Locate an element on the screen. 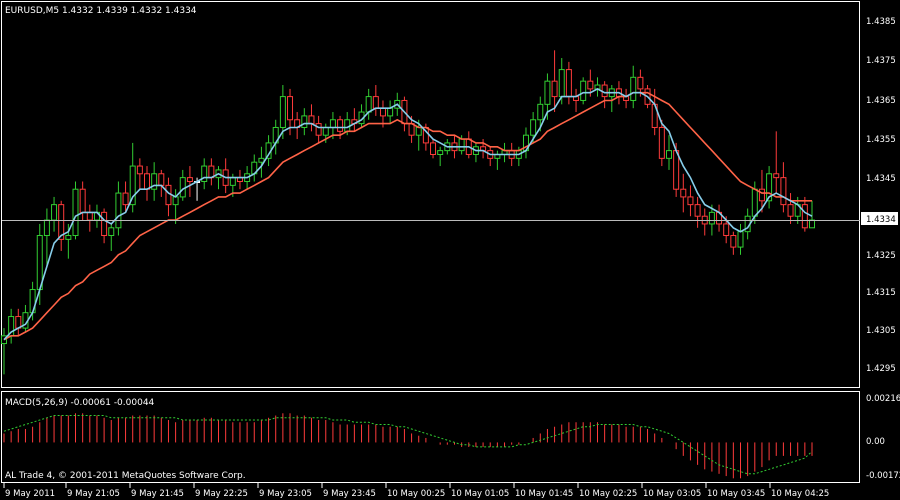 The image size is (900, 500). time-label: 9 May 22:25 is located at coordinates (221, 494).